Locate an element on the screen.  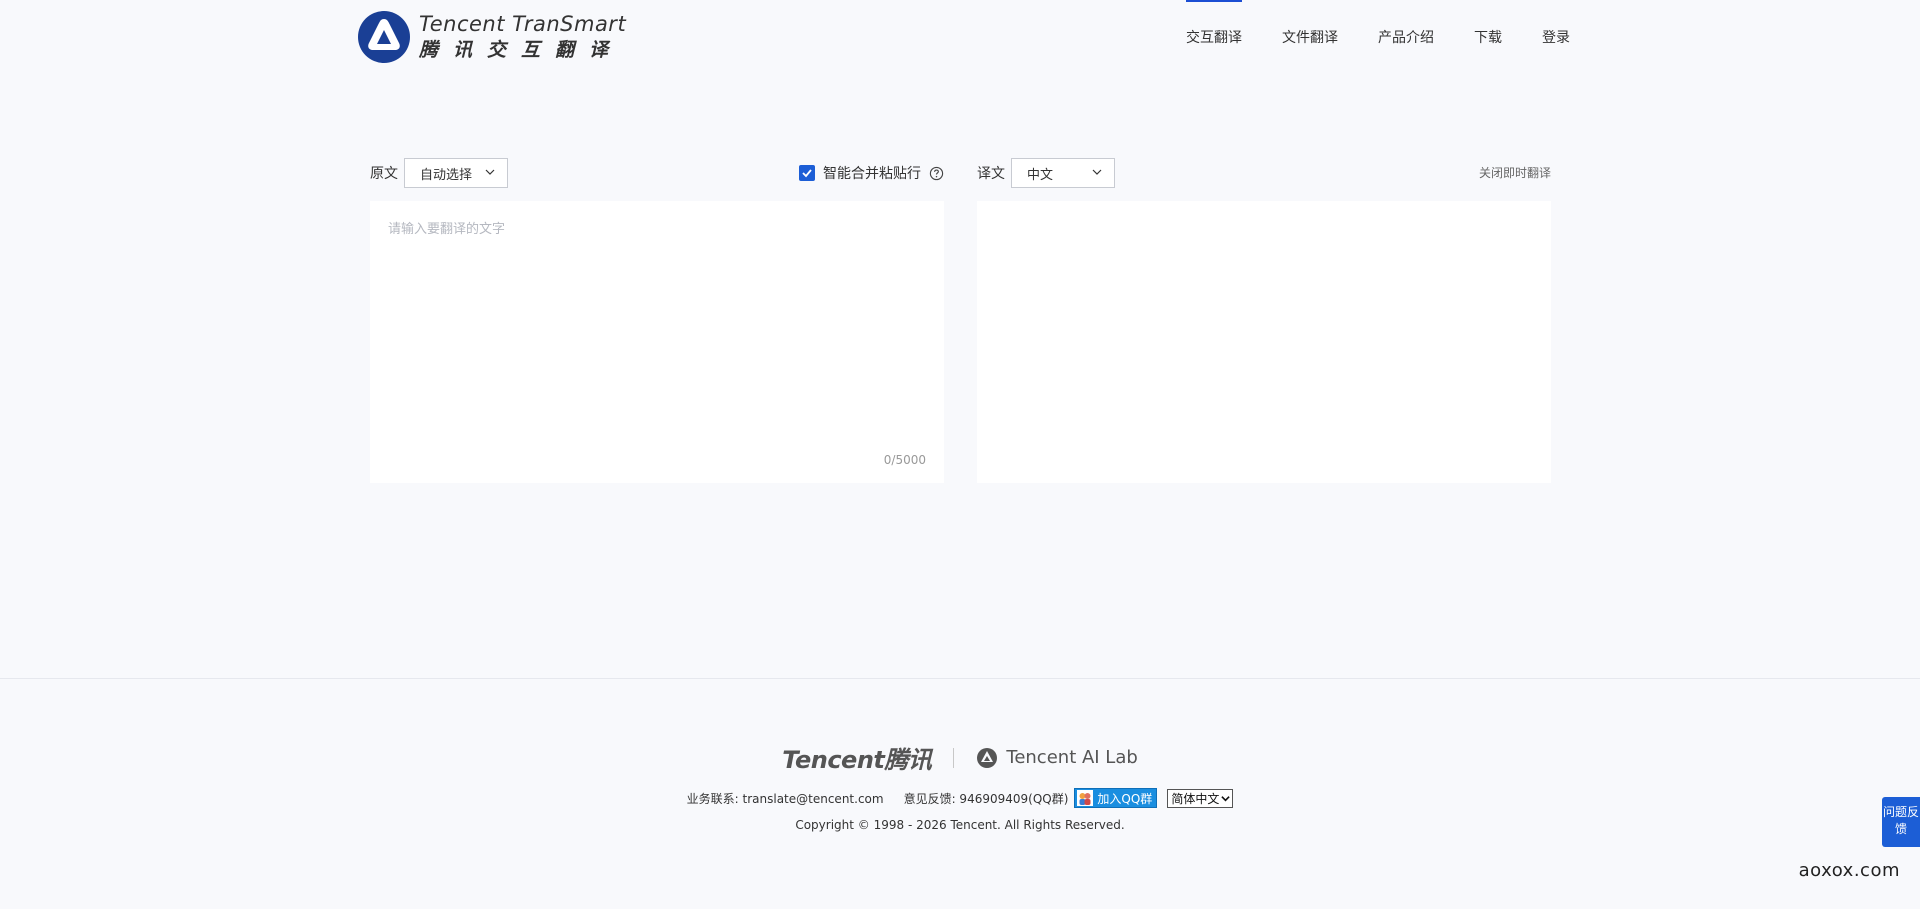
logo-chinese: 腾讯交互翻译 is located at coordinates (521, 50).